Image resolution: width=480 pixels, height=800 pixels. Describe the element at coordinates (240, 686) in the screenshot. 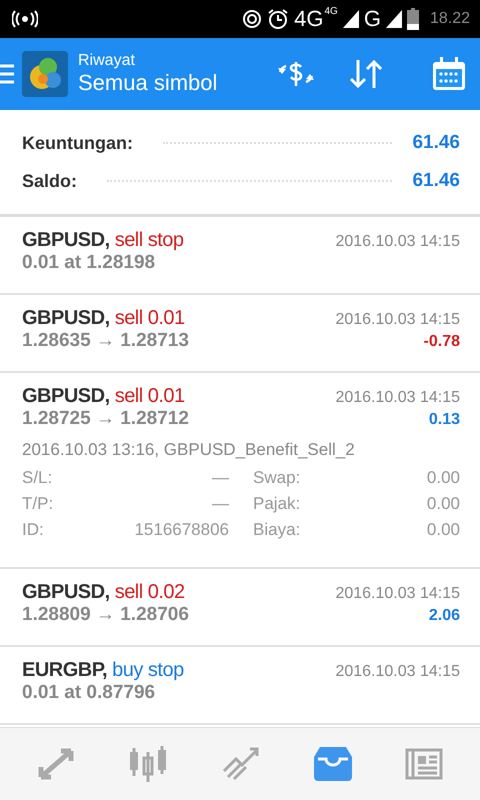

I see `order-row: EURGBP, buy stop 2016.10.03 14:15 0.01 at 0.87796` at that location.